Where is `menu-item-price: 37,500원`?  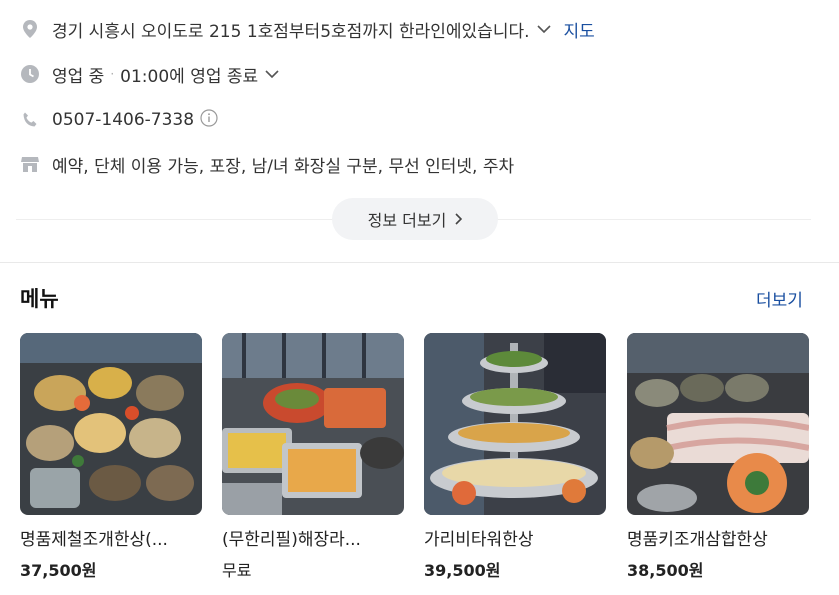
menu-item-price: 37,500원 is located at coordinates (58, 570).